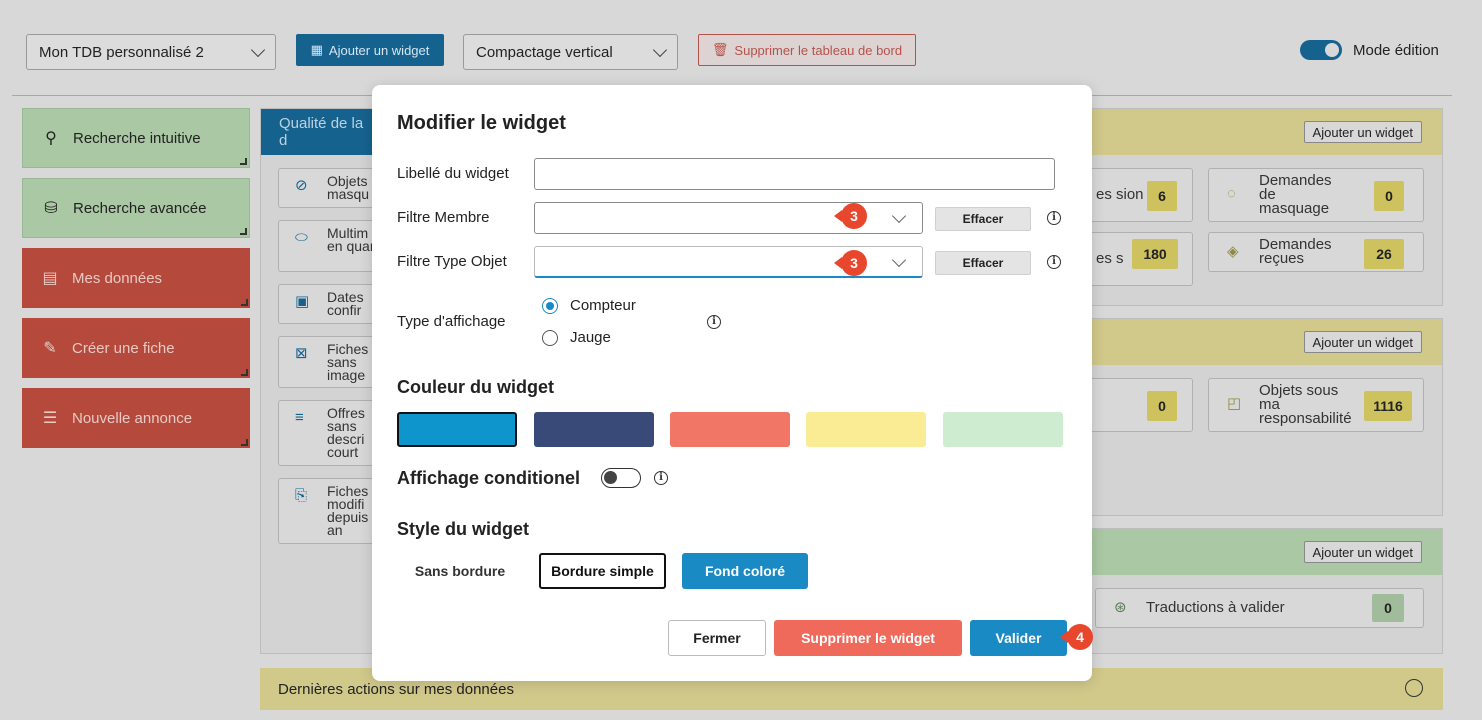  What do you see at coordinates (983, 219) in the screenshot?
I see `member-filter-clear-button: Effacer` at bounding box center [983, 219].